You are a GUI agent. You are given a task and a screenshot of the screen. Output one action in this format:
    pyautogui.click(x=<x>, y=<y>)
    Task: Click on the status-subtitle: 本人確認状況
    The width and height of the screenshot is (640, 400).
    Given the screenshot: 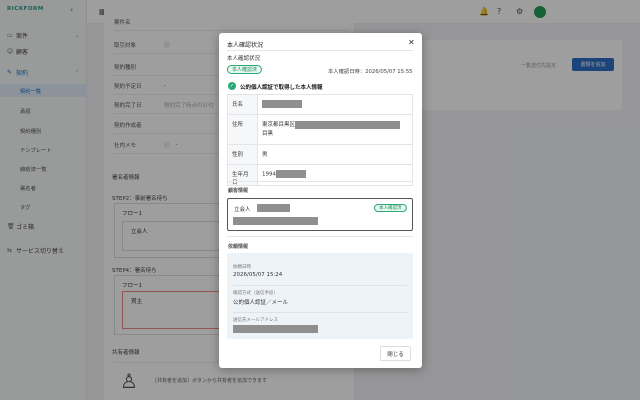 What is the action you would take?
    pyautogui.click(x=244, y=59)
    